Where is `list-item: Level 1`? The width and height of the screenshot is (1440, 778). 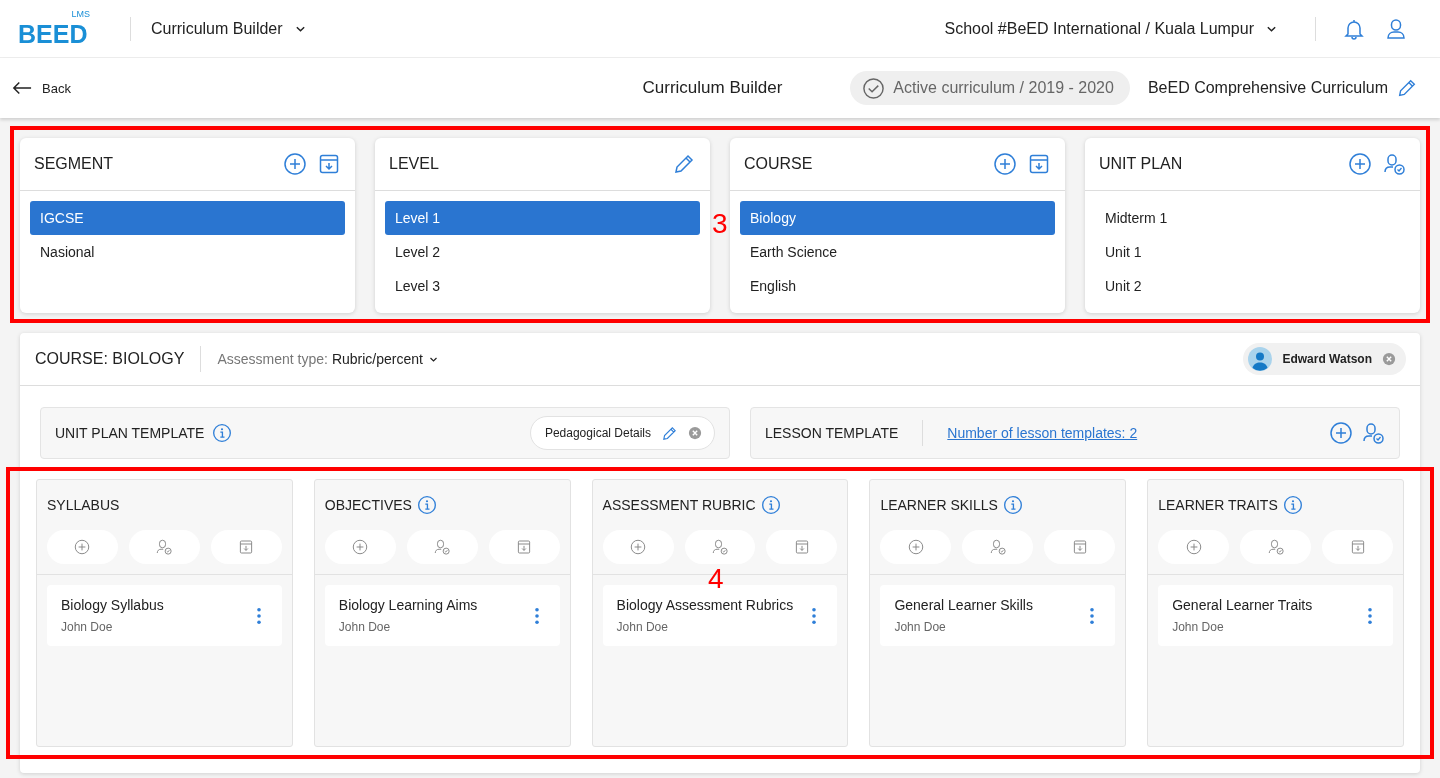 list-item: Level 1 is located at coordinates (542, 218).